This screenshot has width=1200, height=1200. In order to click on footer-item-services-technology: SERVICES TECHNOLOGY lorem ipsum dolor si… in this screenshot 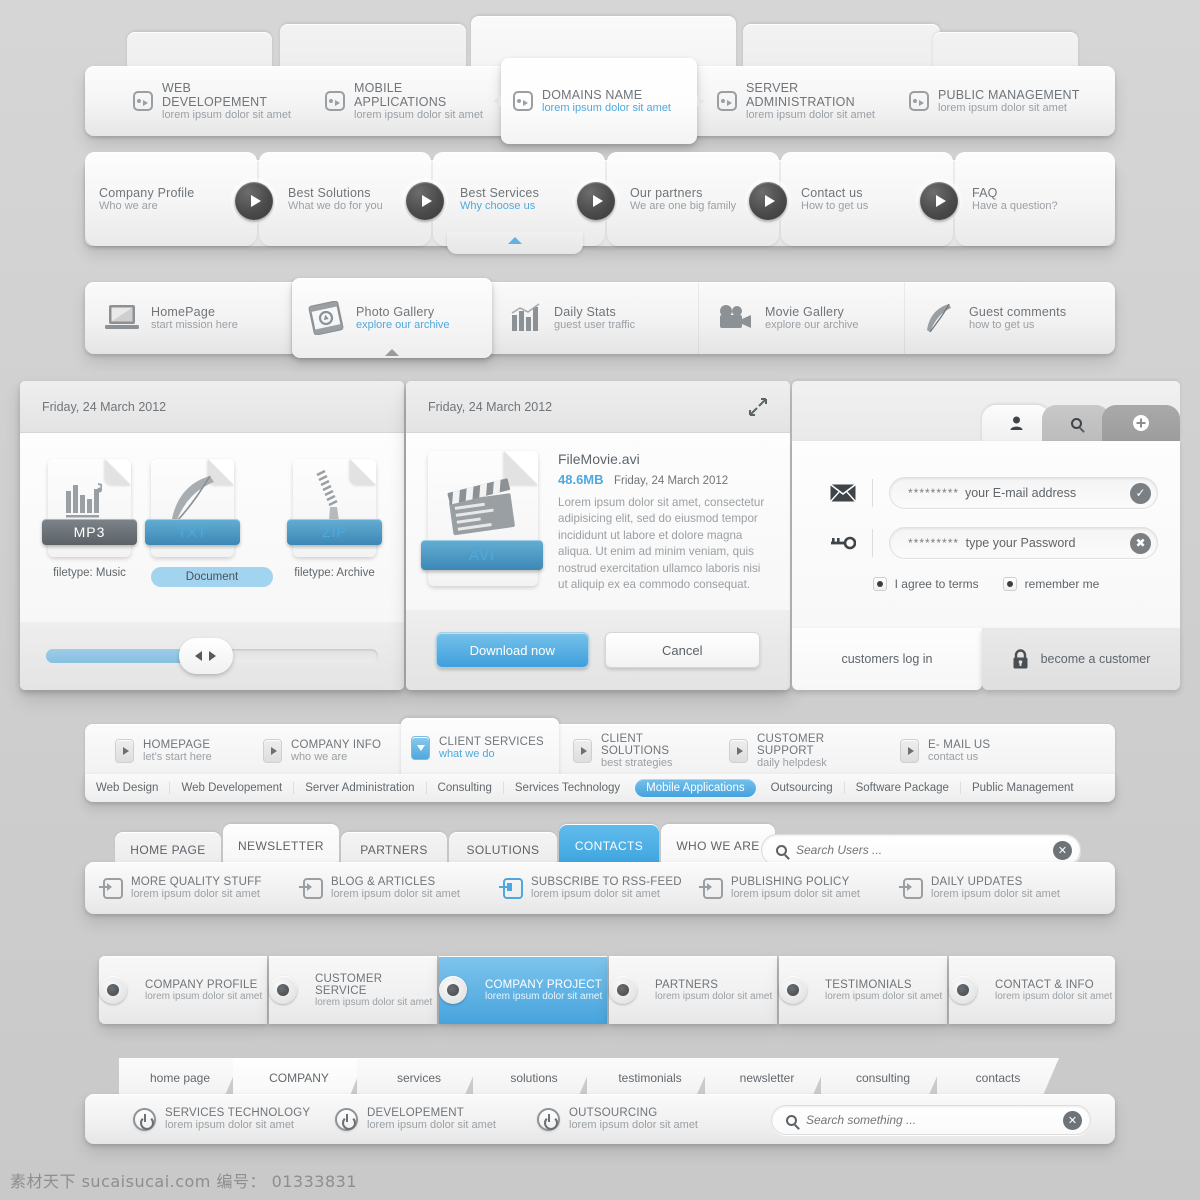, I will do `click(240, 1119)`.